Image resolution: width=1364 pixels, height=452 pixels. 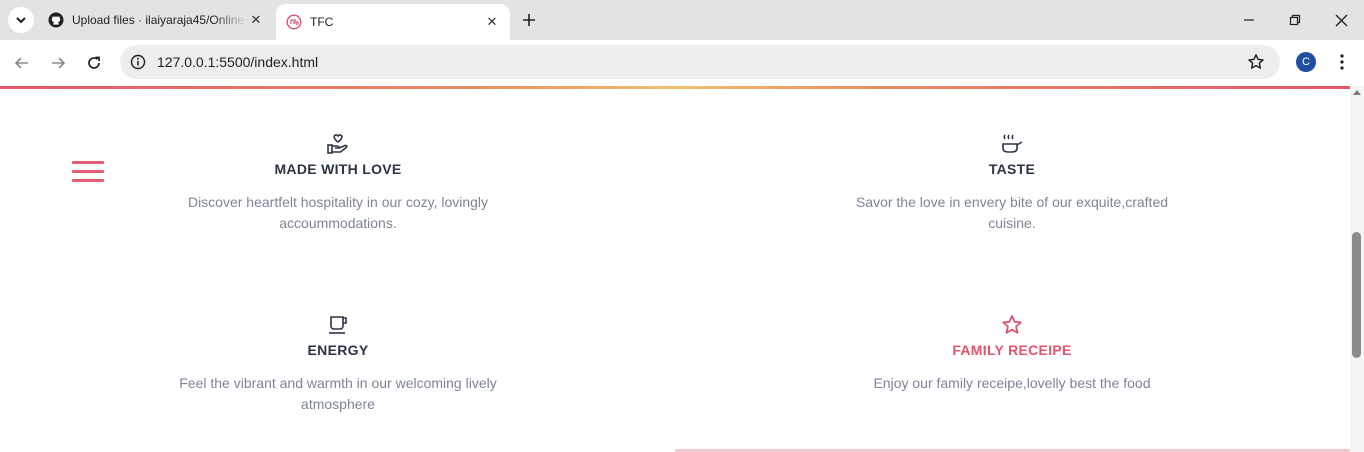 I want to click on tab-title: TFC, so click(x=322, y=22).